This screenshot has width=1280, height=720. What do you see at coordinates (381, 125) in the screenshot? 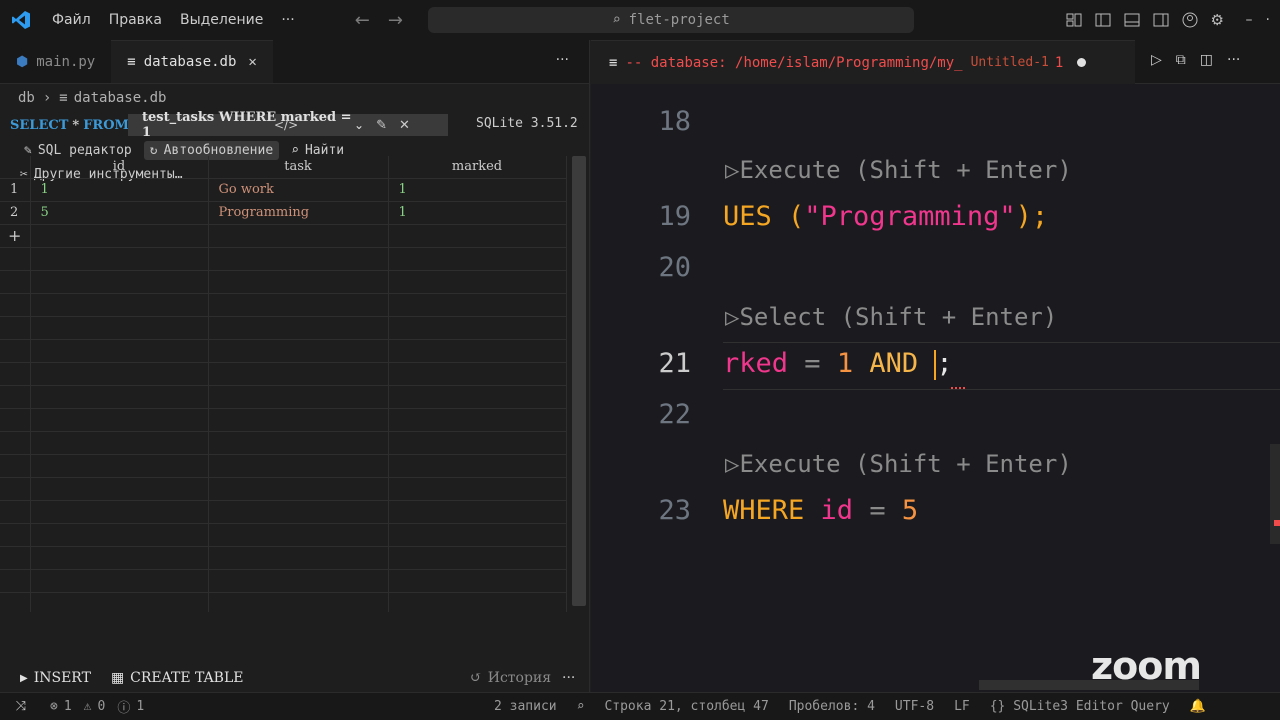
I see `edit-icon: ✎` at bounding box center [381, 125].